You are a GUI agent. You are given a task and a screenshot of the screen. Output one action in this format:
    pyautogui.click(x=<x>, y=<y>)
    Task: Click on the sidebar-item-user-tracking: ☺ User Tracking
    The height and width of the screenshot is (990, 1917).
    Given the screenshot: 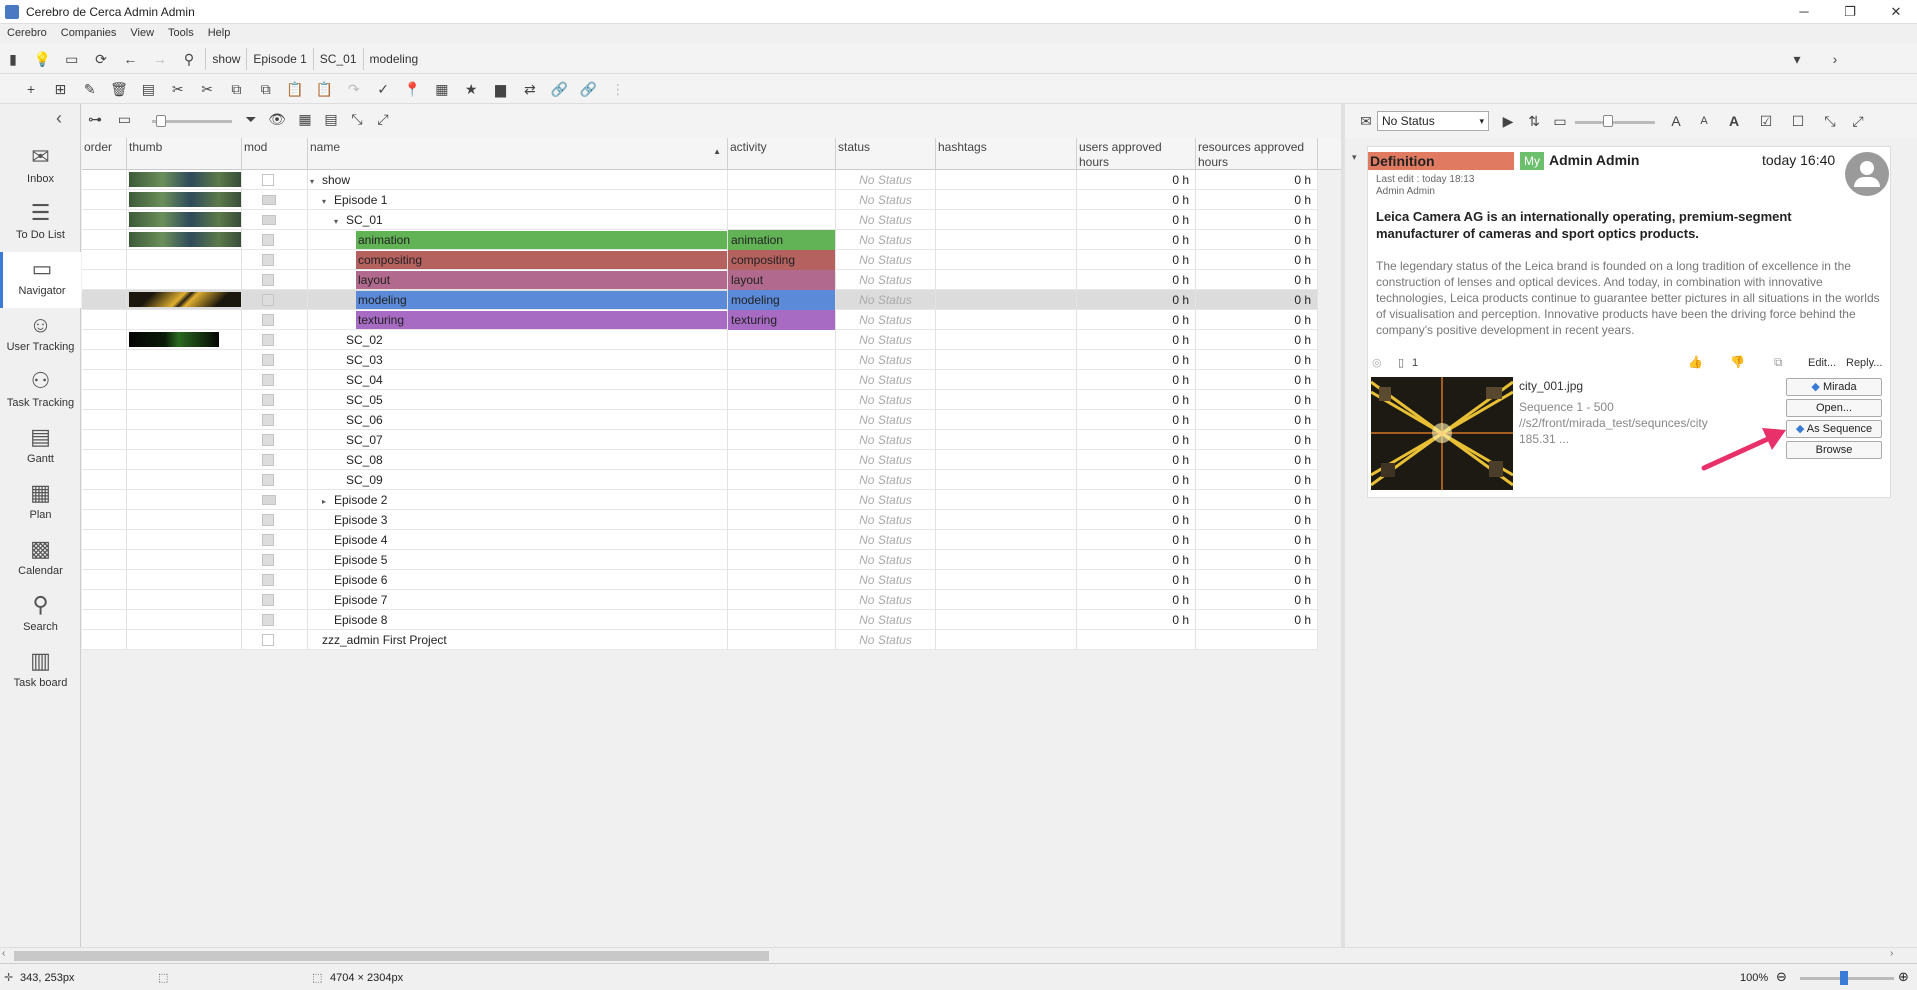 What is the action you would take?
    pyautogui.click(x=40, y=336)
    